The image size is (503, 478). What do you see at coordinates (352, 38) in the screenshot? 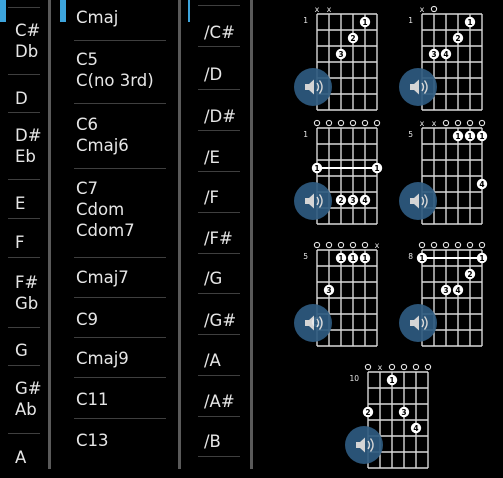
I see `finger-number: 2` at bounding box center [352, 38].